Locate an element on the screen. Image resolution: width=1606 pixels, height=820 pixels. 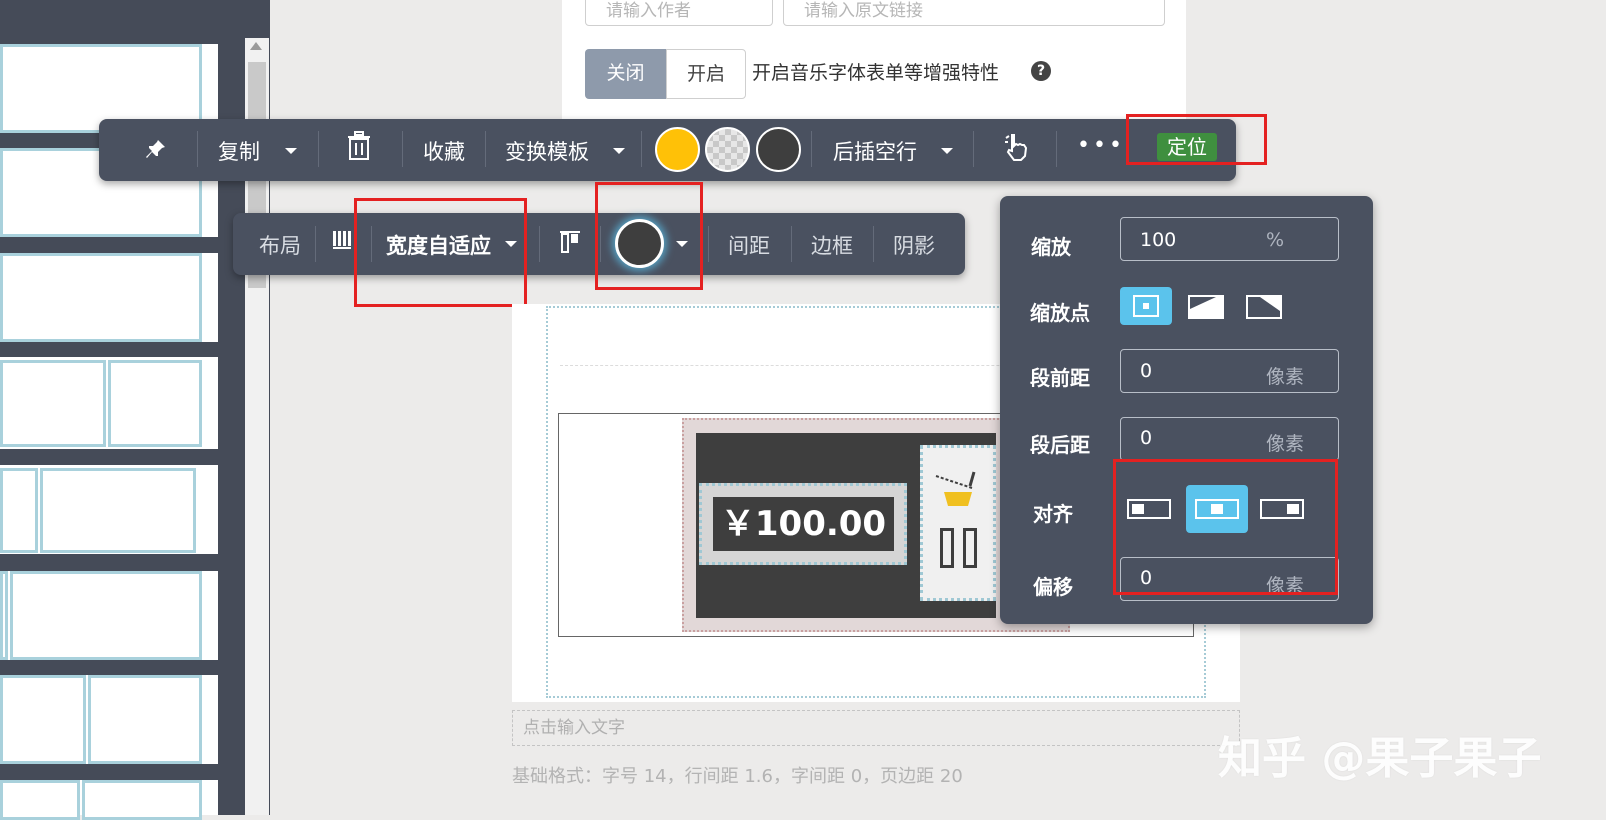
copy-button: 复制 is located at coordinates (239, 151).